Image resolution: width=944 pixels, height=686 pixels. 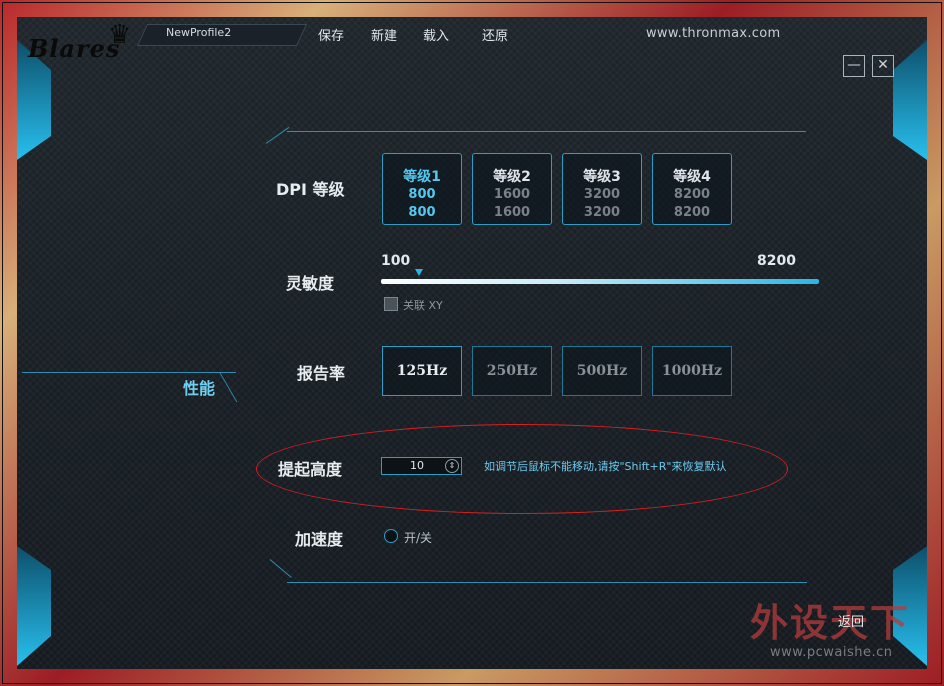 What do you see at coordinates (605, 466) in the screenshot?
I see `lift-height-hint: 如调节后鼠标不能移动,请按"Shift+R"来恢复默认` at bounding box center [605, 466].